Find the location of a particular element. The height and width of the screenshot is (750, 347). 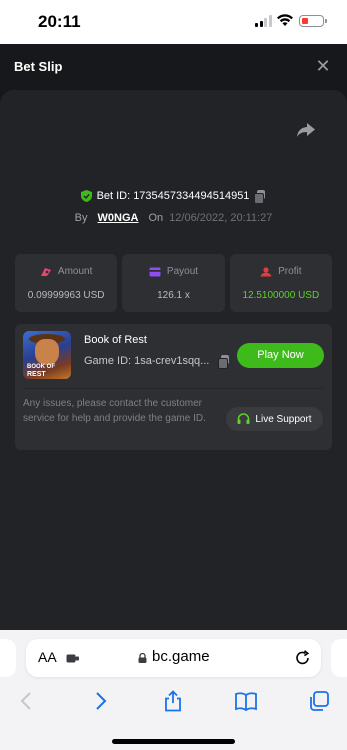

browser-toolbar is located at coordinates (173, 701).